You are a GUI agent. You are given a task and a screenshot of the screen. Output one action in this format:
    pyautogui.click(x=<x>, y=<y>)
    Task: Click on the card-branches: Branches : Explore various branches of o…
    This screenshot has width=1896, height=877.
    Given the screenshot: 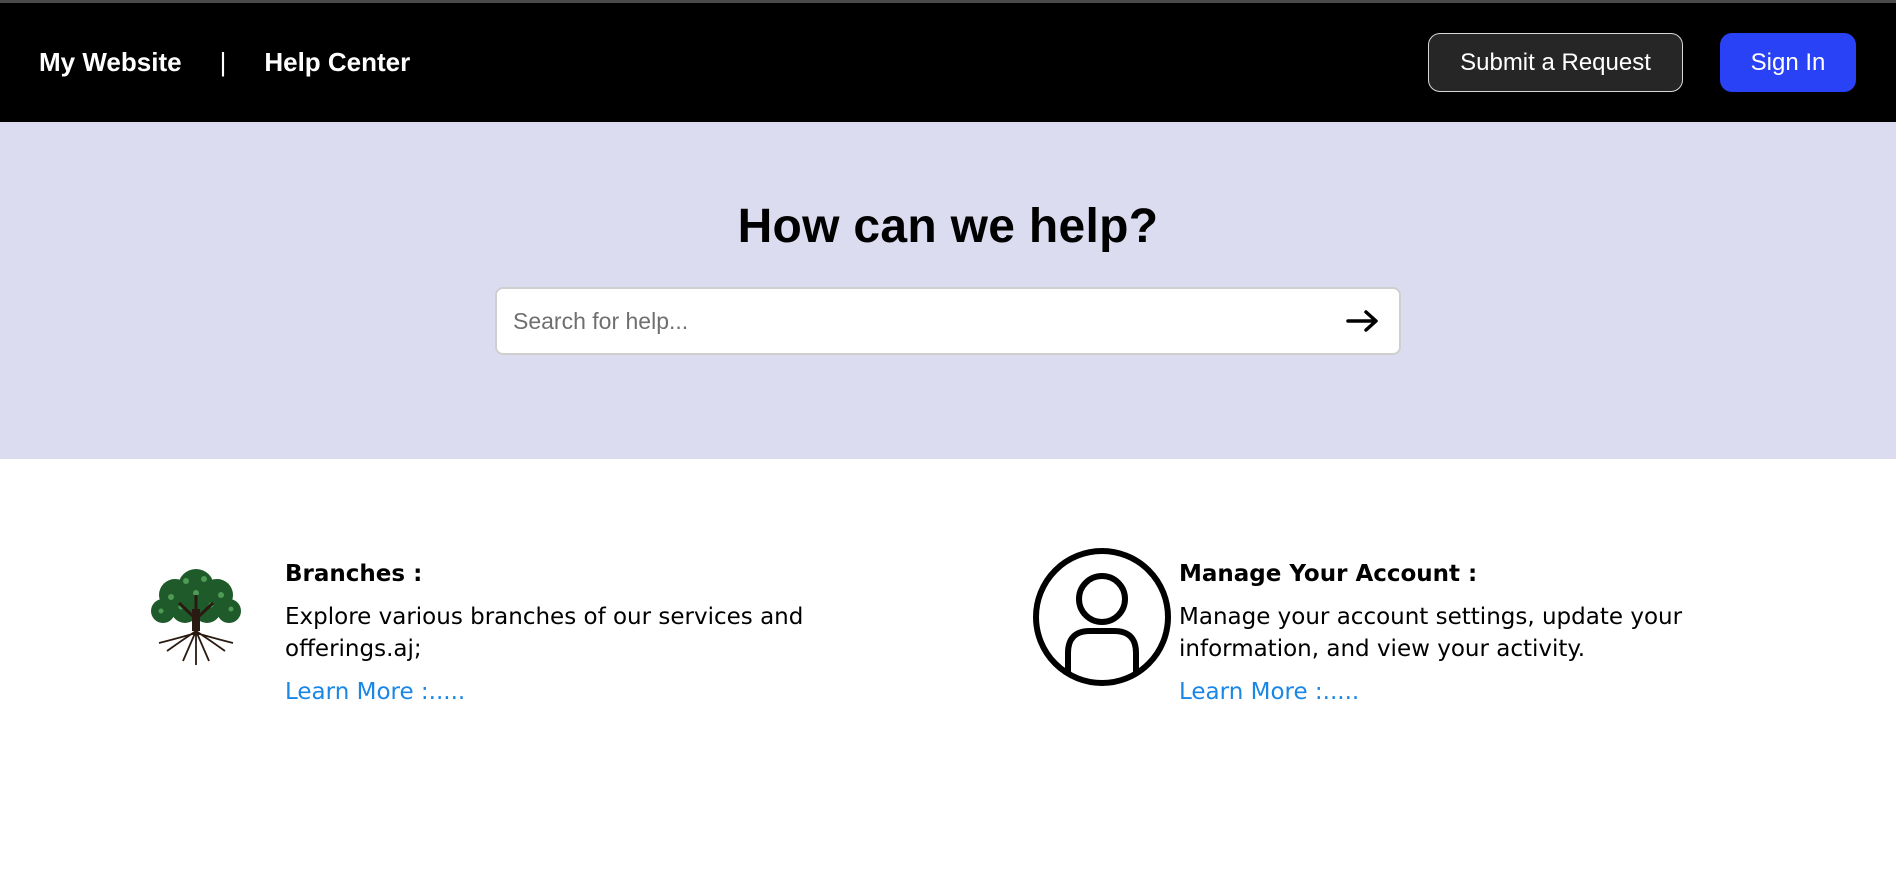 What is the action you would take?
    pyautogui.click(x=473, y=632)
    